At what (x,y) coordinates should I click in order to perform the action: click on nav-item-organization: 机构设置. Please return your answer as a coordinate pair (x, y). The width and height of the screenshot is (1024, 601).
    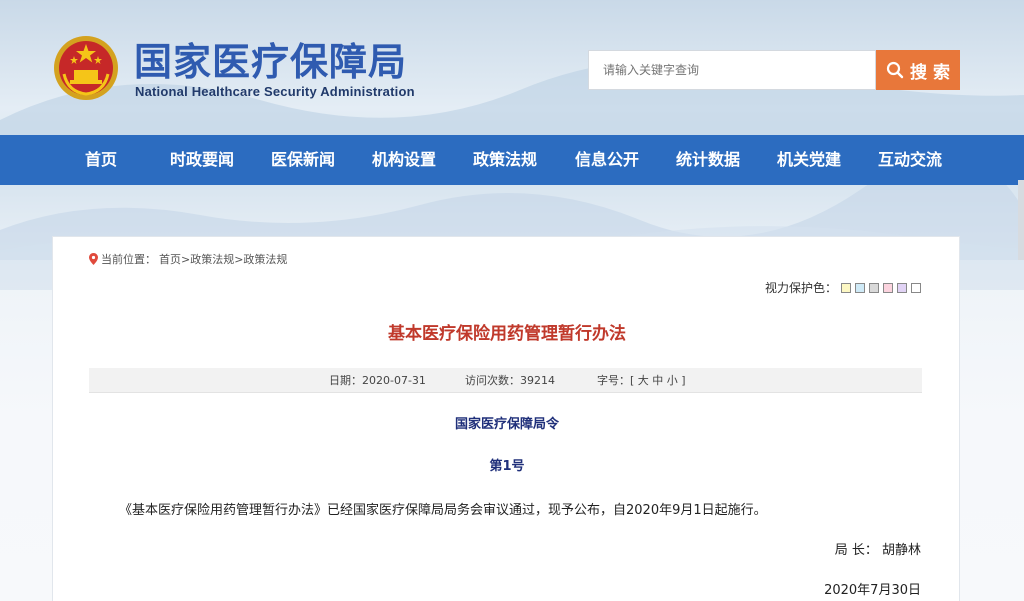
    Looking at the image, I should click on (404, 160).